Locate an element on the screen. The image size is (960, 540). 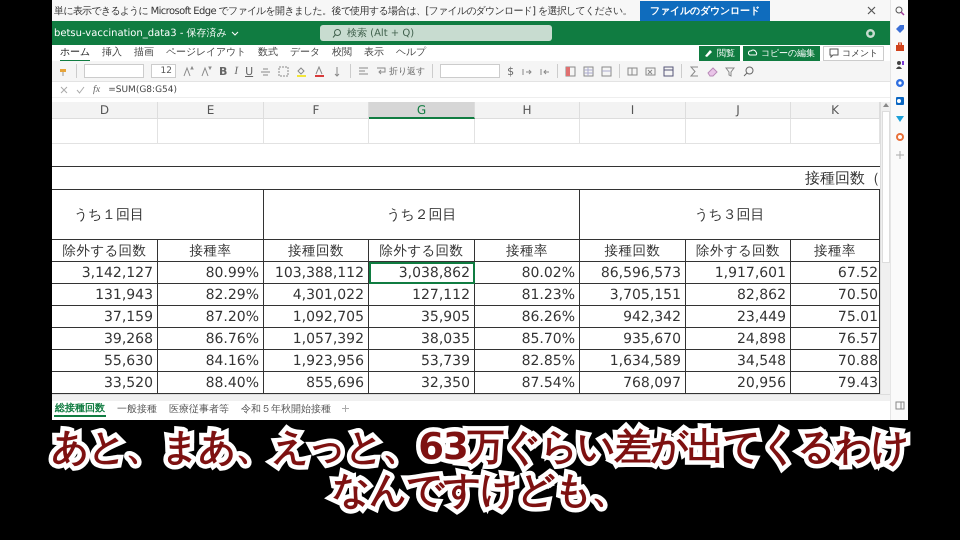
border-icon is located at coordinates (284, 71).